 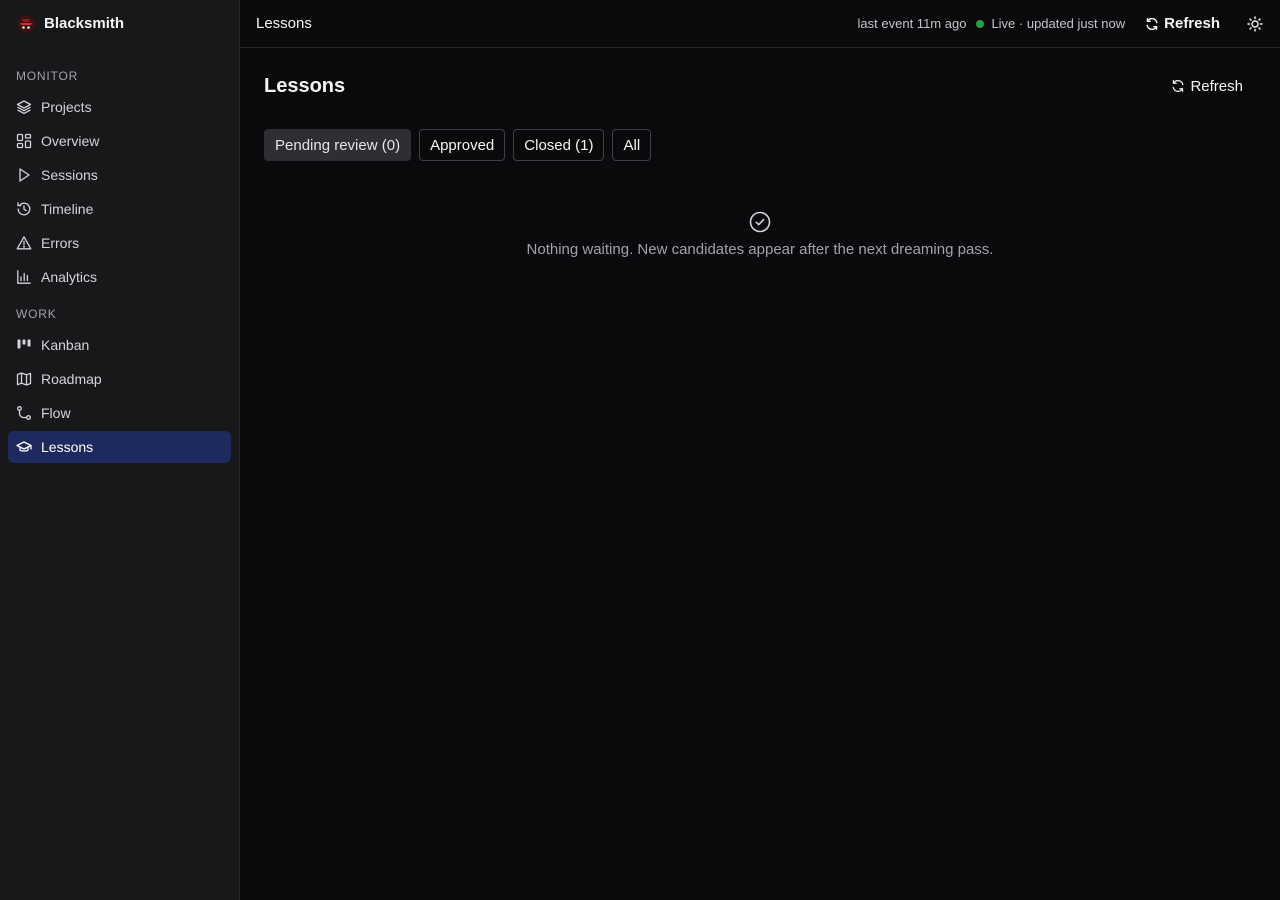 I want to click on layers-icon, so click(x=24, y=107).